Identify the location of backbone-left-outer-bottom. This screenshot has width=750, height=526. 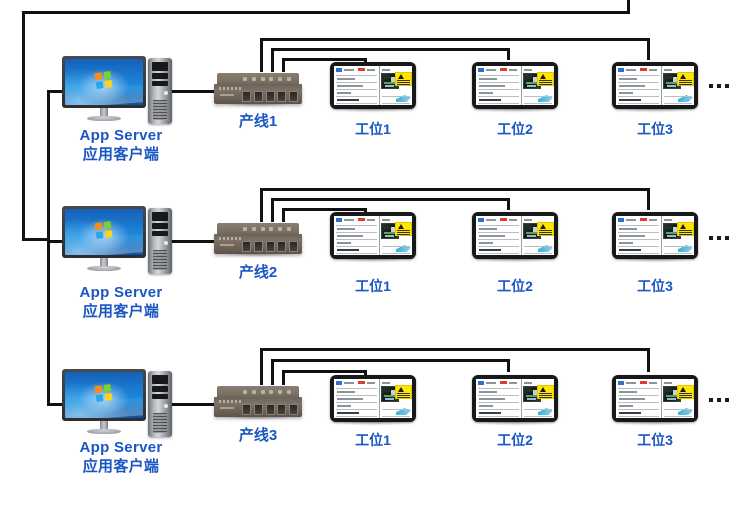
(36, 239).